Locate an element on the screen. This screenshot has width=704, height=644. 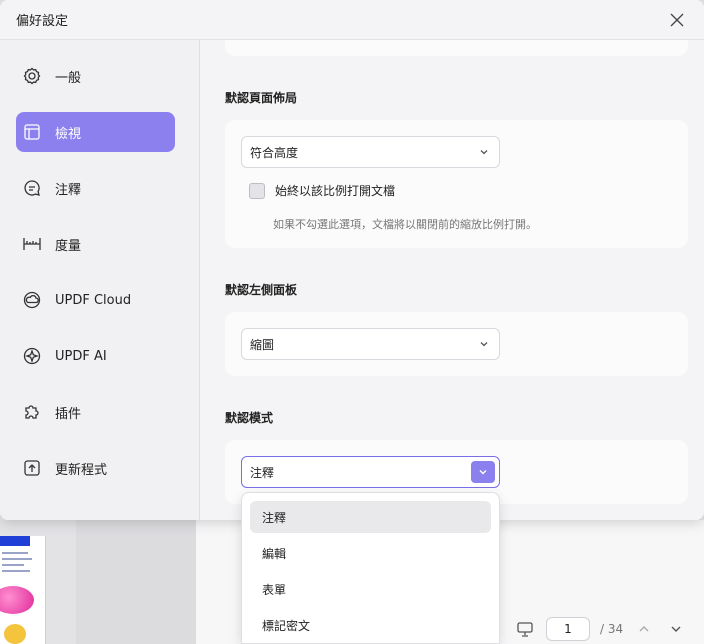
sidebar-item-cloud: UPDF Cloud is located at coordinates (95, 300).